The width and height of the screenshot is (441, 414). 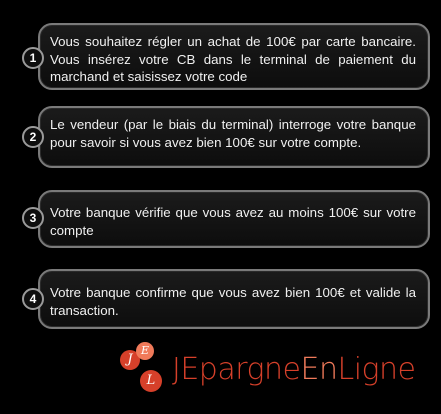 I want to click on logo-wordmark-part1: JEpargne, so click(x=236, y=369).